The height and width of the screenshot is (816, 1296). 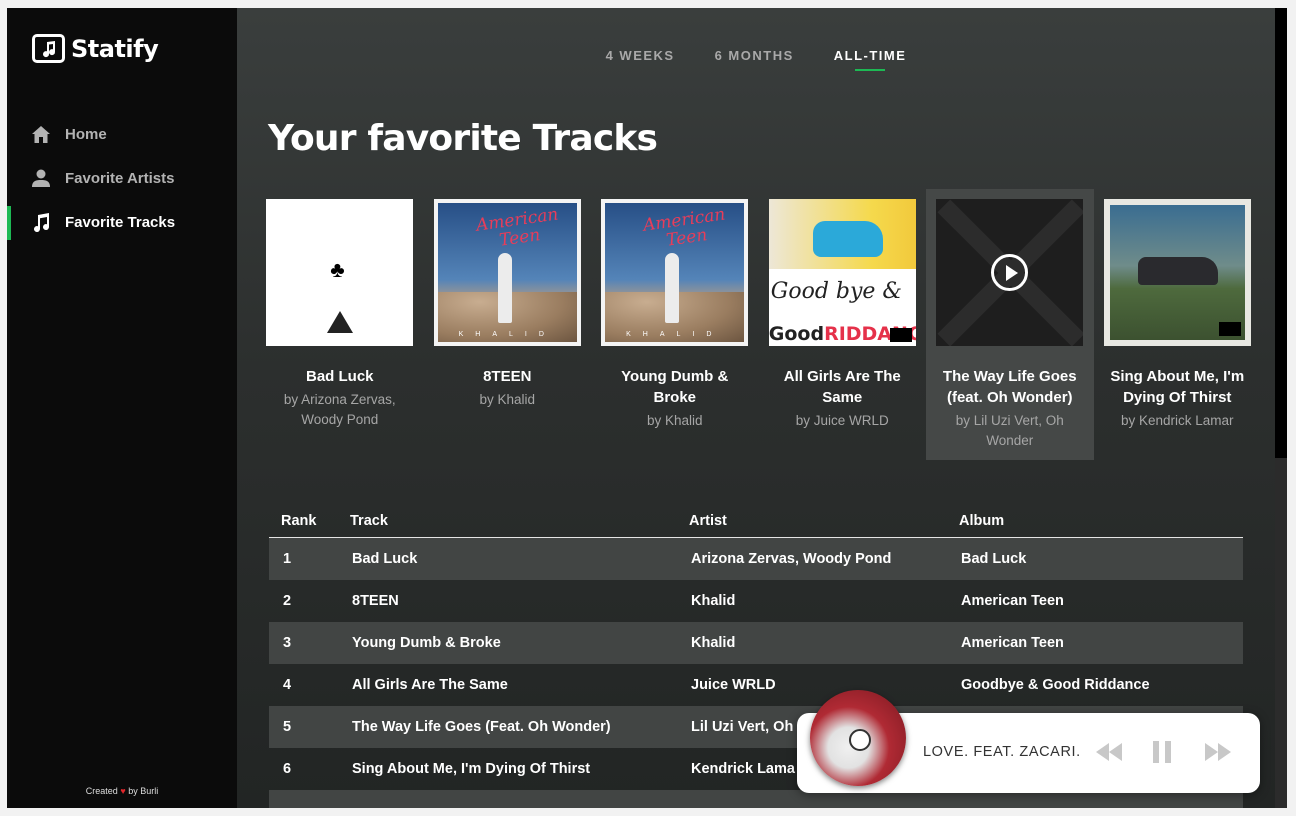 I want to click on tab-all-time: ALL-TIME, so click(x=870, y=59).